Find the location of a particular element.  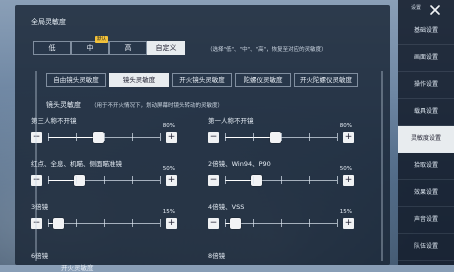

fire-sensitivity-heading: 开火灵敏度 is located at coordinates (77, 268).